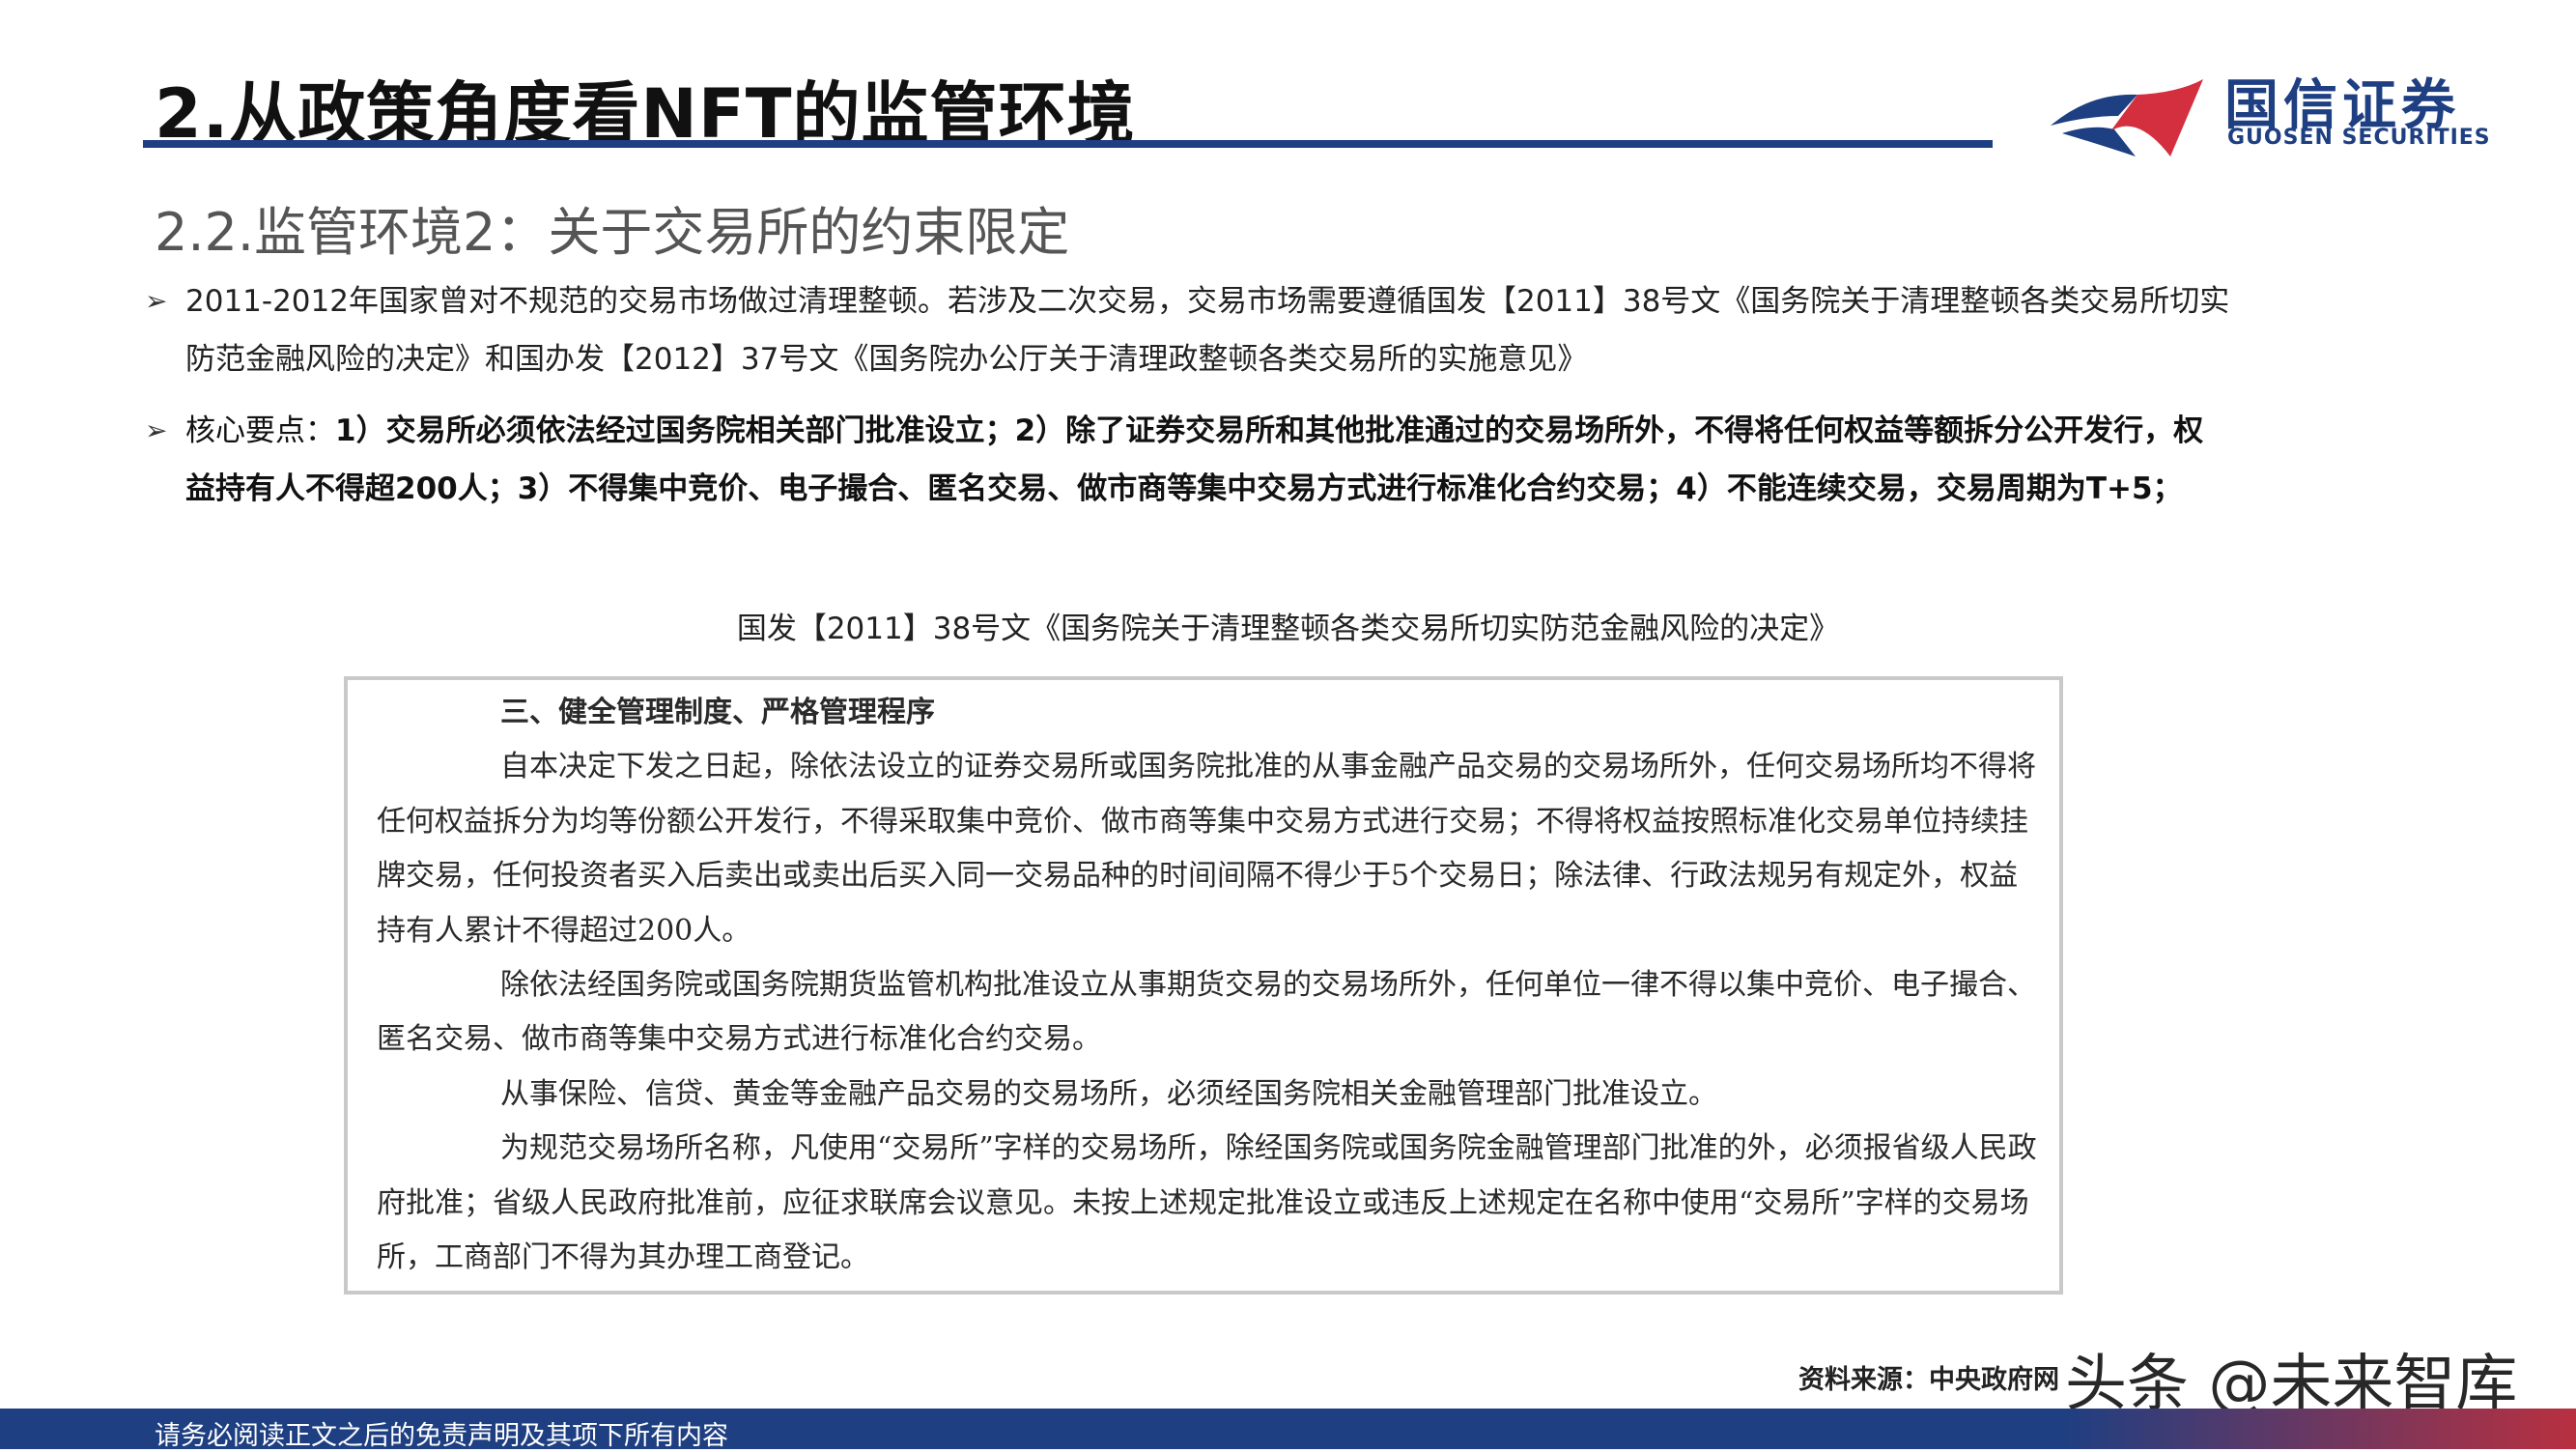 This screenshot has width=2576, height=1452. What do you see at coordinates (1928, 1380) in the screenshot?
I see `source-note: 资料来源：中央政府网` at bounding box center [1928, 1380].